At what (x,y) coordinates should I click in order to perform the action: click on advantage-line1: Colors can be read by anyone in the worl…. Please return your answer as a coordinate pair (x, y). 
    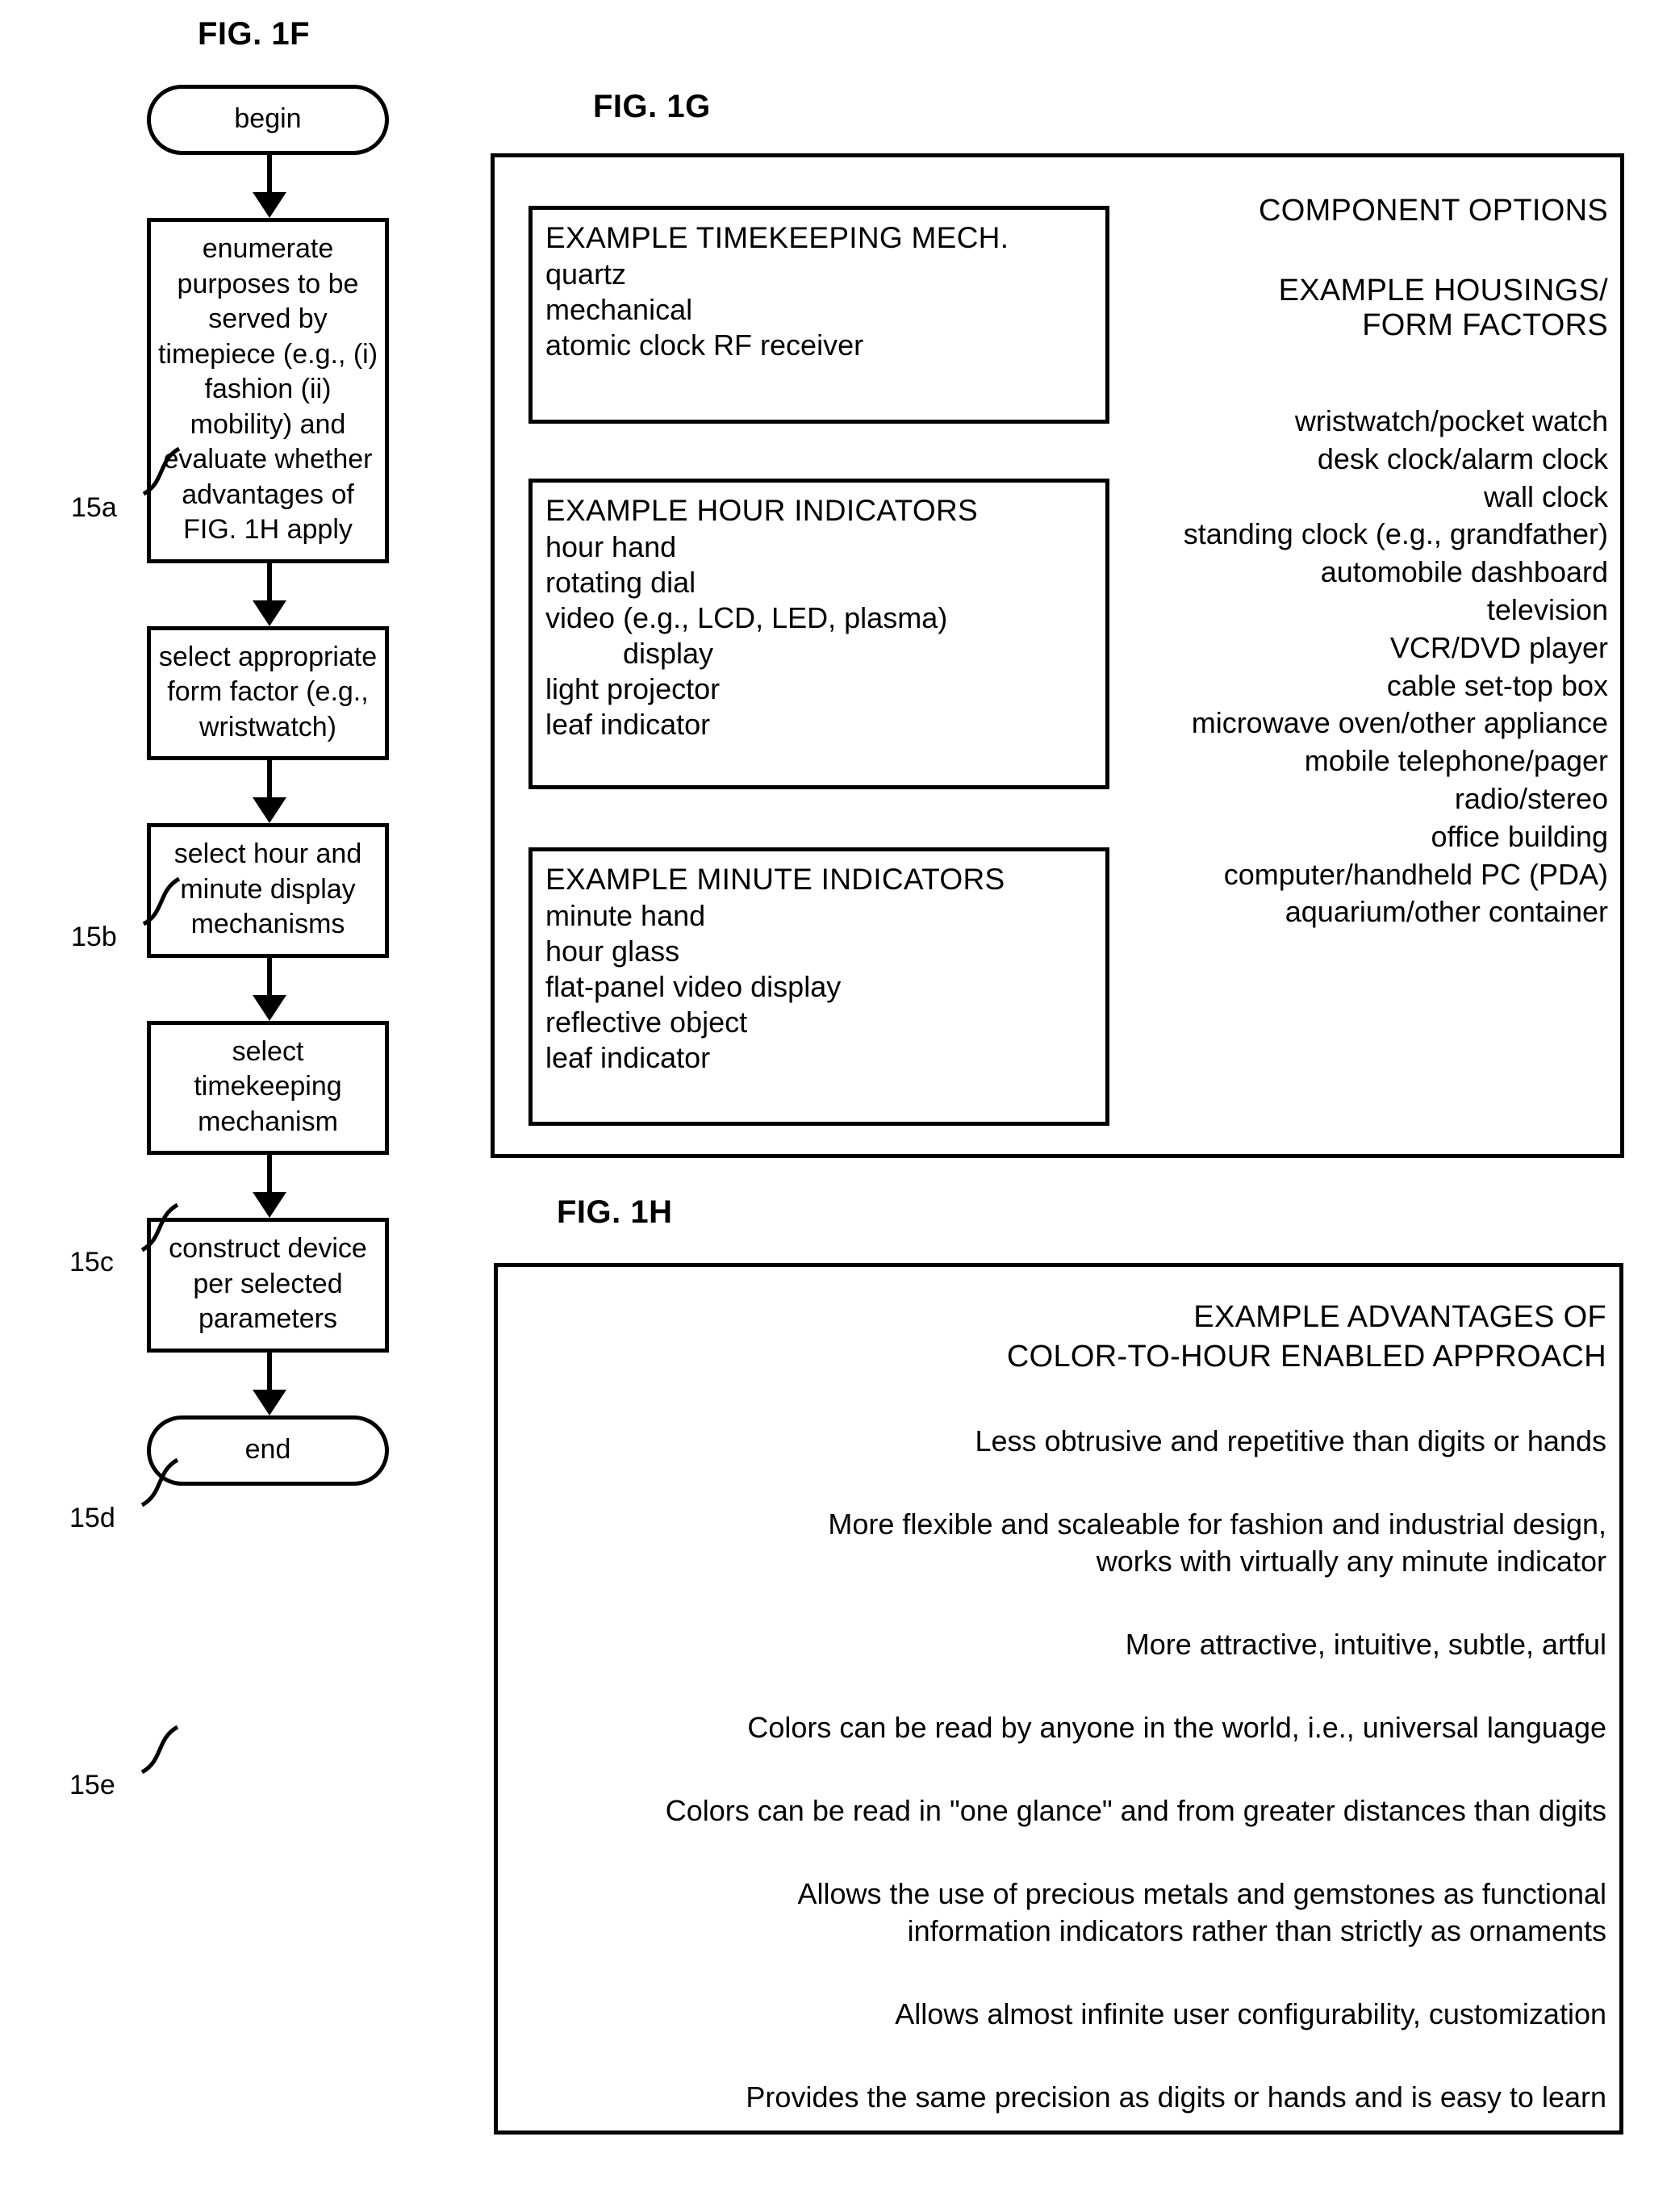
    Looking at the image, I should click on (1176, 1727).